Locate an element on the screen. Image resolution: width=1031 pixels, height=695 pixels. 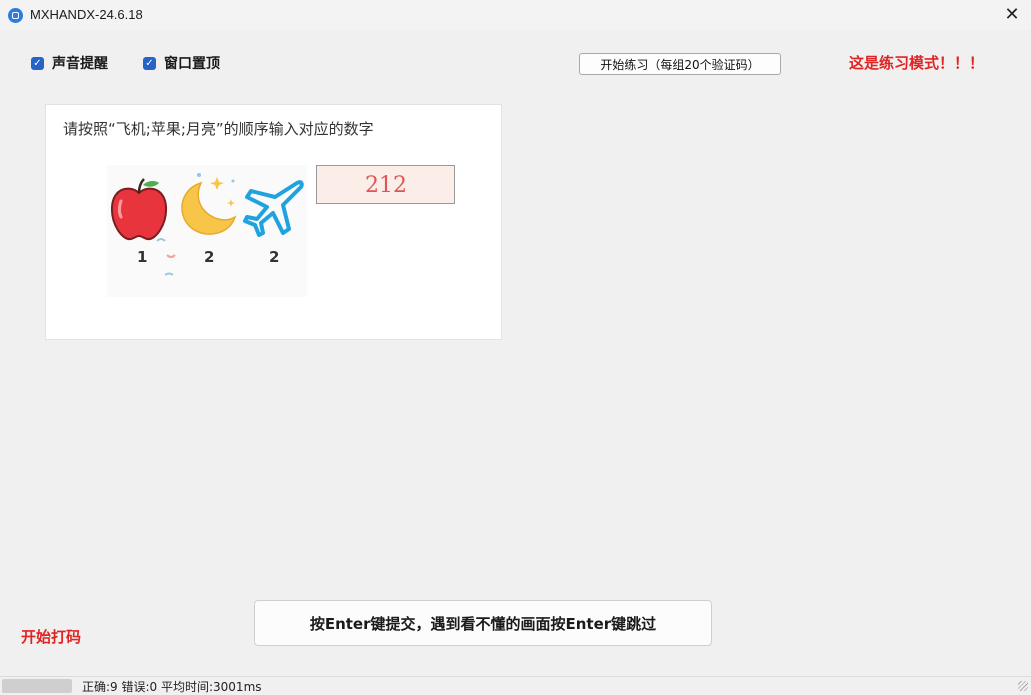
status-bar: 正确:9 错误:0 平均时间:3001ms is located at coordinates (515, 685).